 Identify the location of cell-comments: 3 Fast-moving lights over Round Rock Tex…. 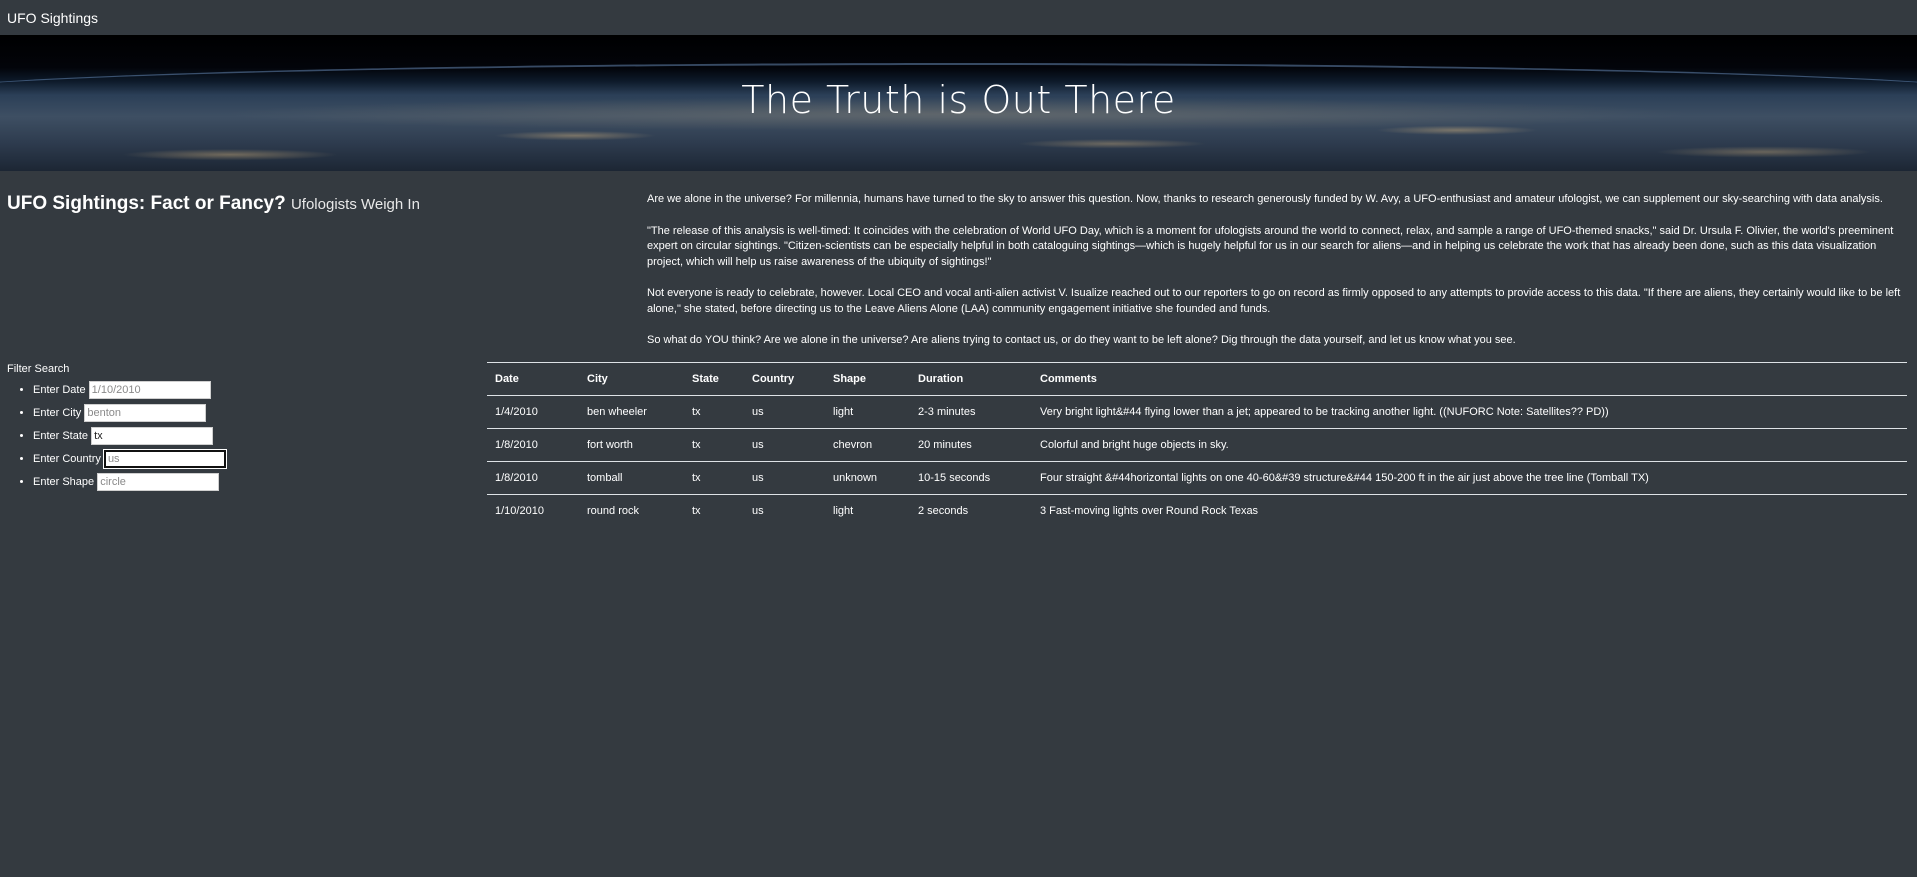
(1469, 510).